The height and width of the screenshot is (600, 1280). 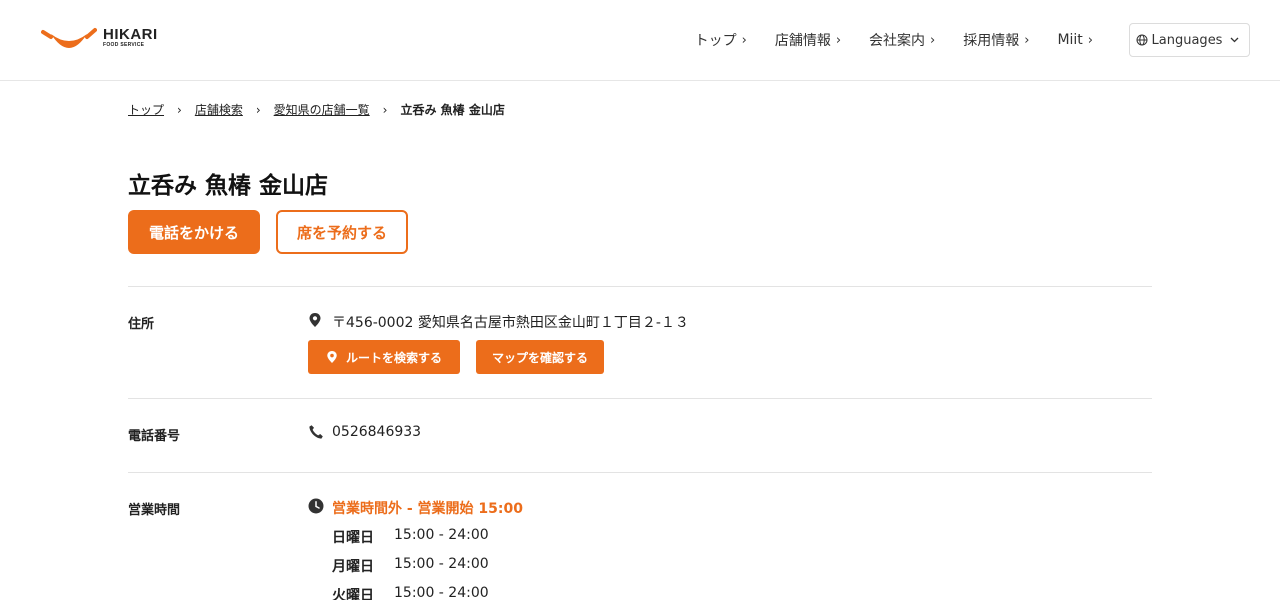 I want to click on nav-label: Miit, so click(x=1070, y=40).